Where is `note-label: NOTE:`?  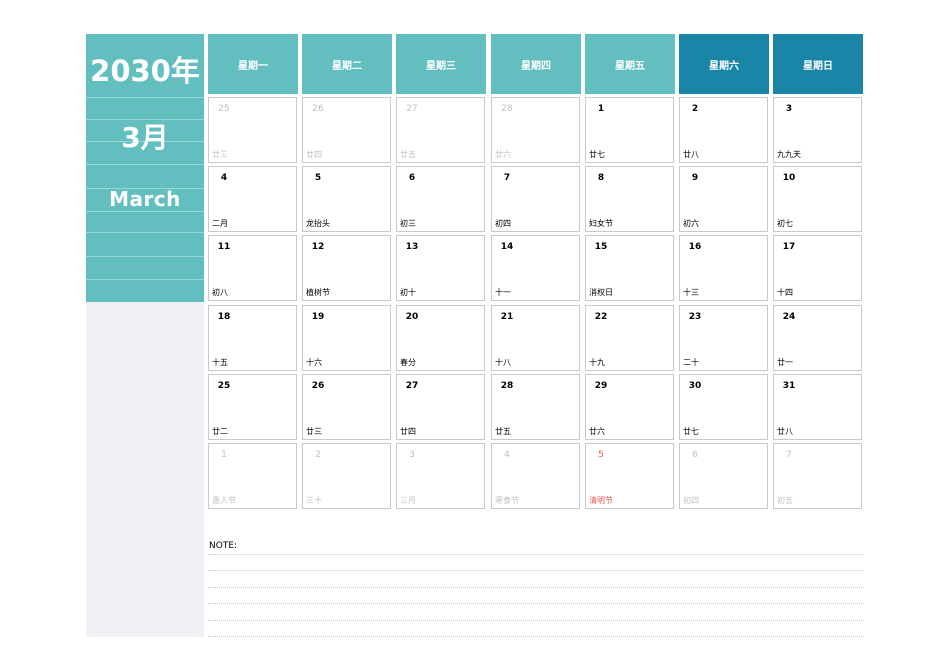 note-label: NOTE: is located at coordinates (223, 546).